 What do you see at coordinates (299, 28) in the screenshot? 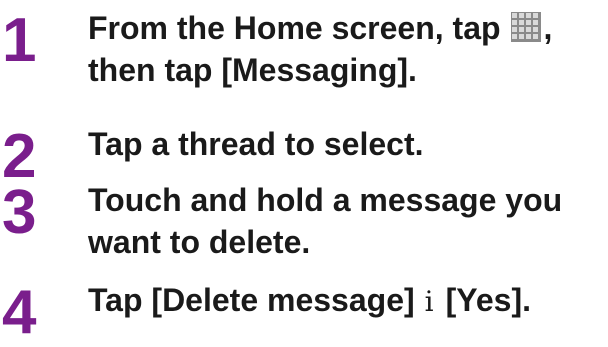
I see `step-text-part: From the Home screen, tap` at bounding box center [299, 28].